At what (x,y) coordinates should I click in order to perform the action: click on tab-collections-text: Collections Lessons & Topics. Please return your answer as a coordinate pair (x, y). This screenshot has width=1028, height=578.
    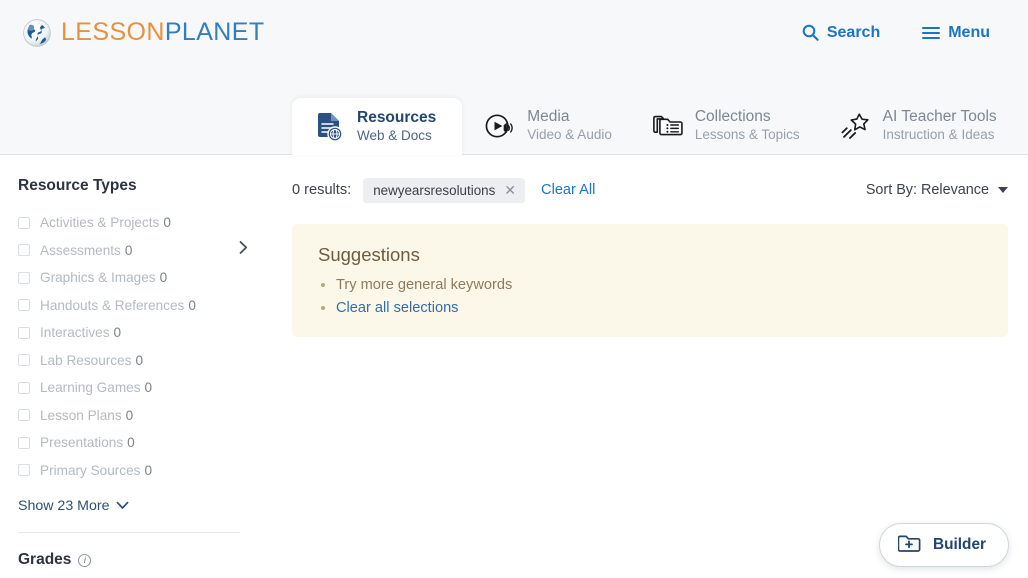
    Looking at the image, I should click on (747, 125).